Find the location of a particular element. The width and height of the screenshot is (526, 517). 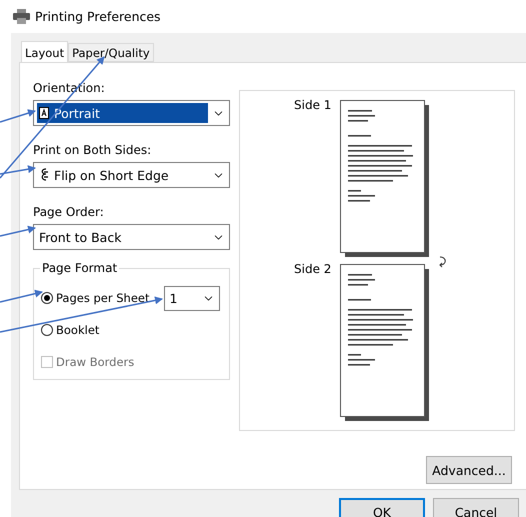

orientation-dropdown: Portrait is located at coordinates (131, 113).